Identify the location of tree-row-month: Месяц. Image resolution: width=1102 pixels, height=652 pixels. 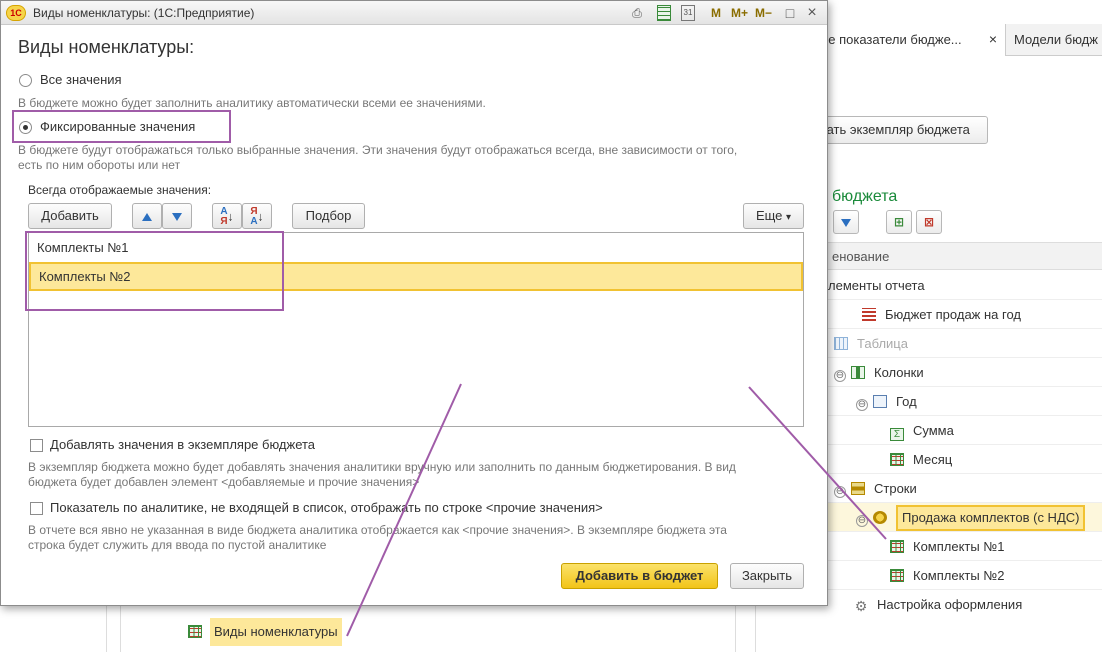
(964, 459).